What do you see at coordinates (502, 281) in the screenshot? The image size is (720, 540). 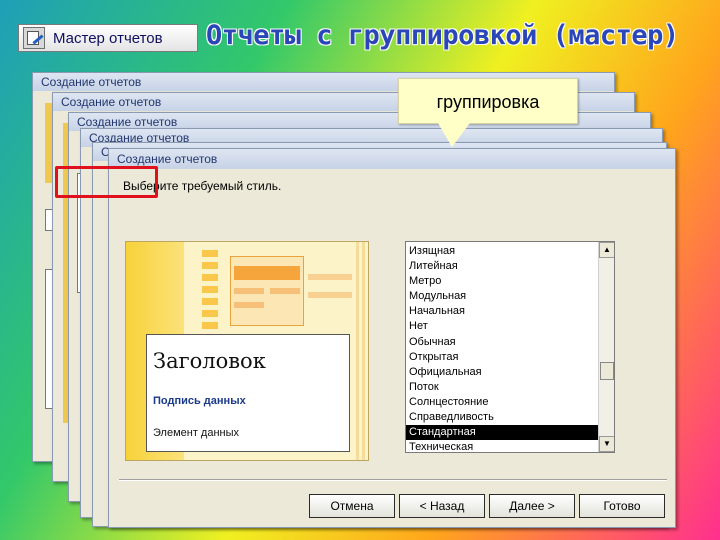 I see `style-list-item: Метро` at bounding box center [502, 281].